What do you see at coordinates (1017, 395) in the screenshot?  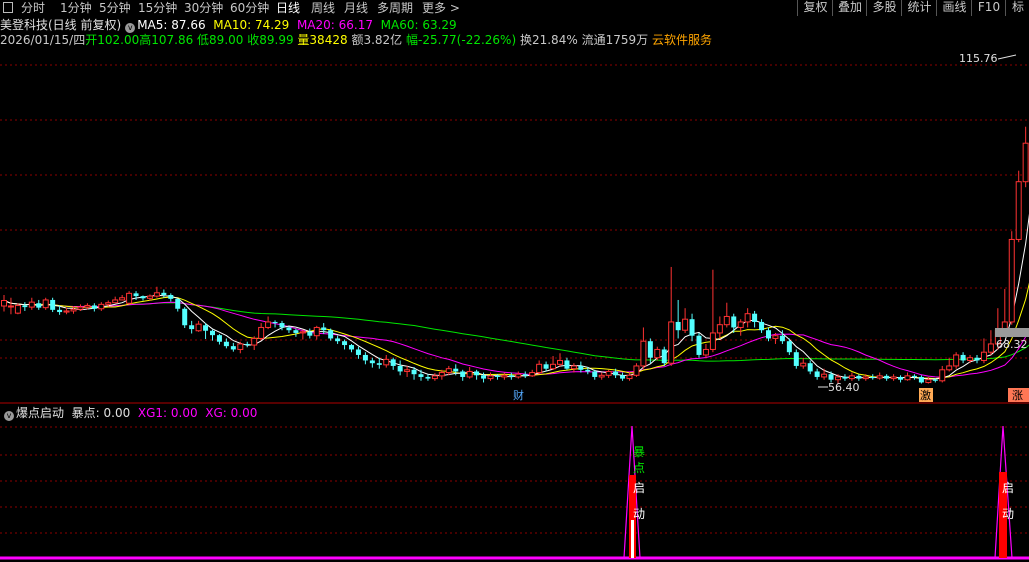 I see `limit-up-marker: 涨` at bounding box center [1017, 395].